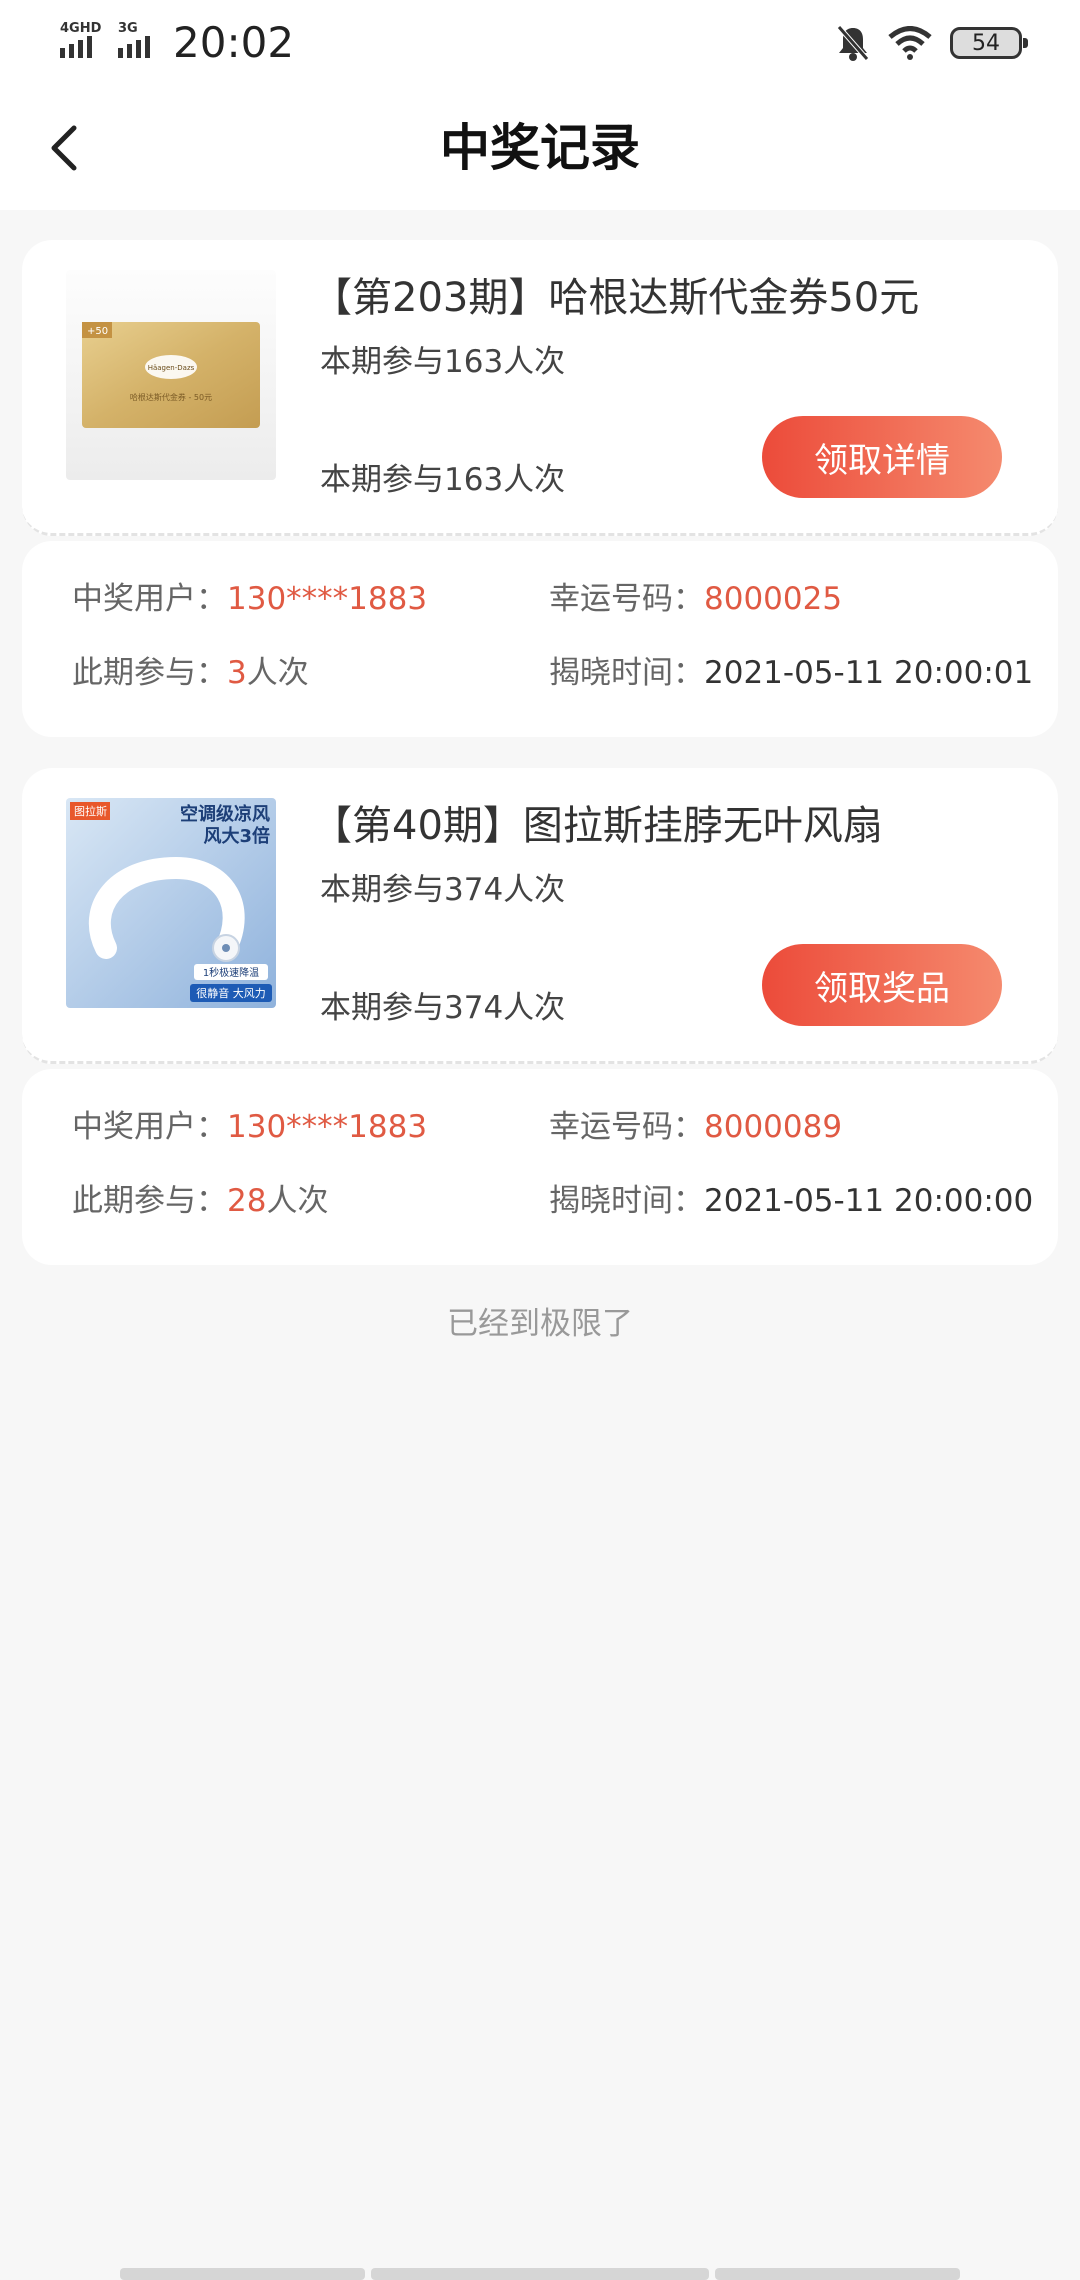 The height and width of the screenshot is (2280, 1080). What do you see at coordinates (869, 1201) in the screenshot?
I see `reveal-value: 2021-05-11 20:00:00` at bounding box center [869, 1201].